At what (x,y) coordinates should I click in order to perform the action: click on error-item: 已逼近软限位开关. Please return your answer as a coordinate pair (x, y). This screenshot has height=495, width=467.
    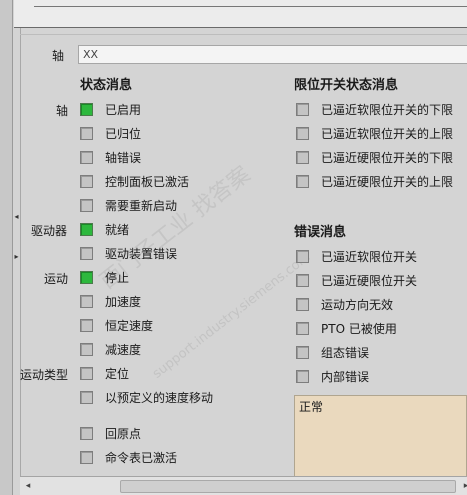
    Looking at the image, I should click on (356, 256).